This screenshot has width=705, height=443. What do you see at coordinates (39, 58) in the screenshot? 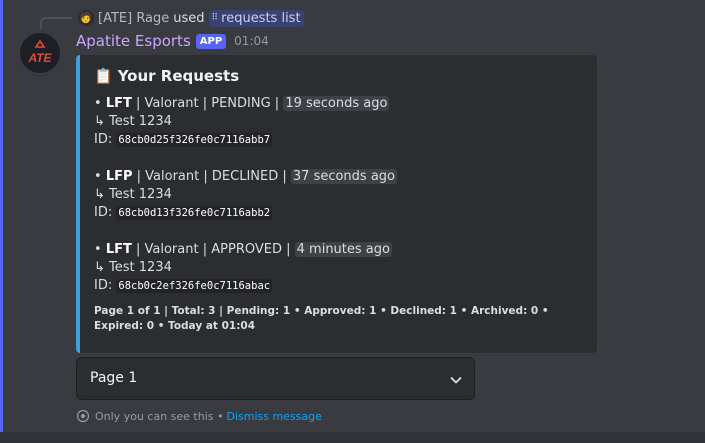
I see `avatar-logo-text: ATE` at bounding box center [39, 58].